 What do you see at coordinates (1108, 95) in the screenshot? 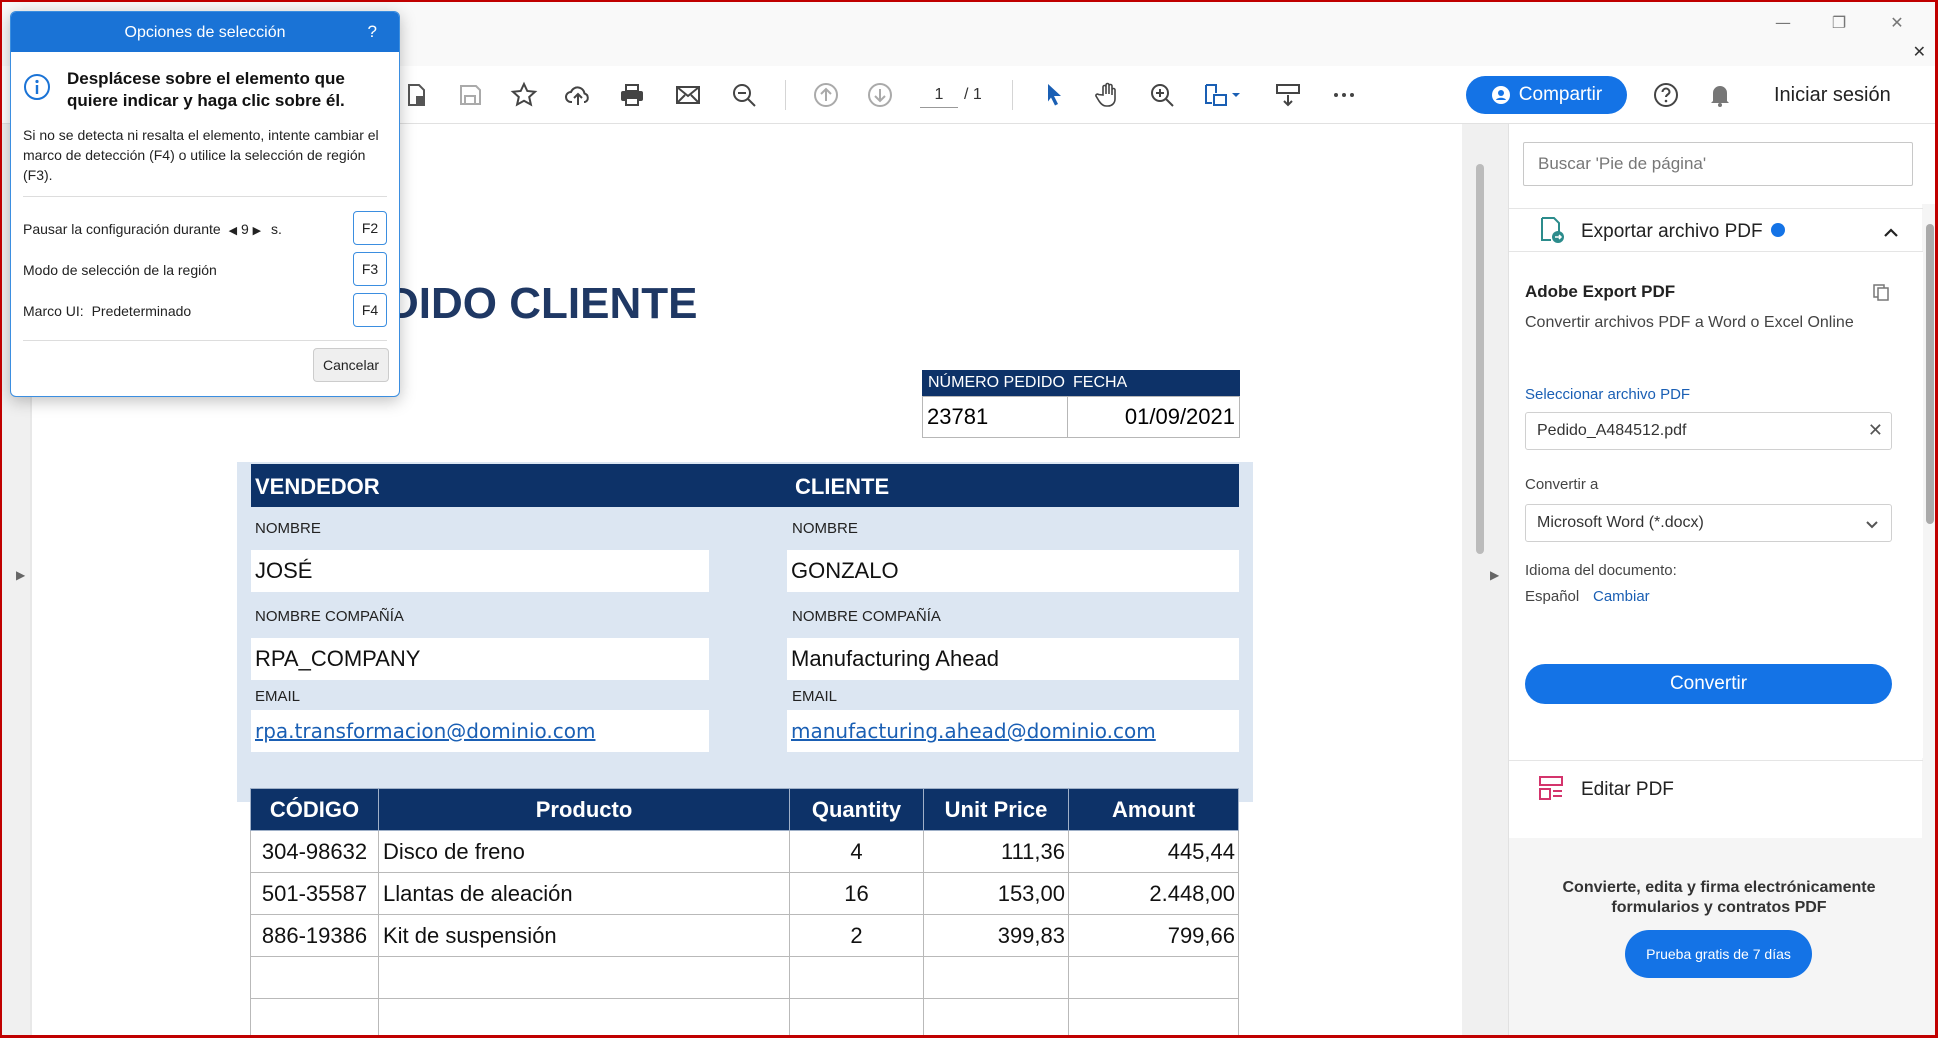
I see `hand-tool-icon` at bounding box center [1108, 95].